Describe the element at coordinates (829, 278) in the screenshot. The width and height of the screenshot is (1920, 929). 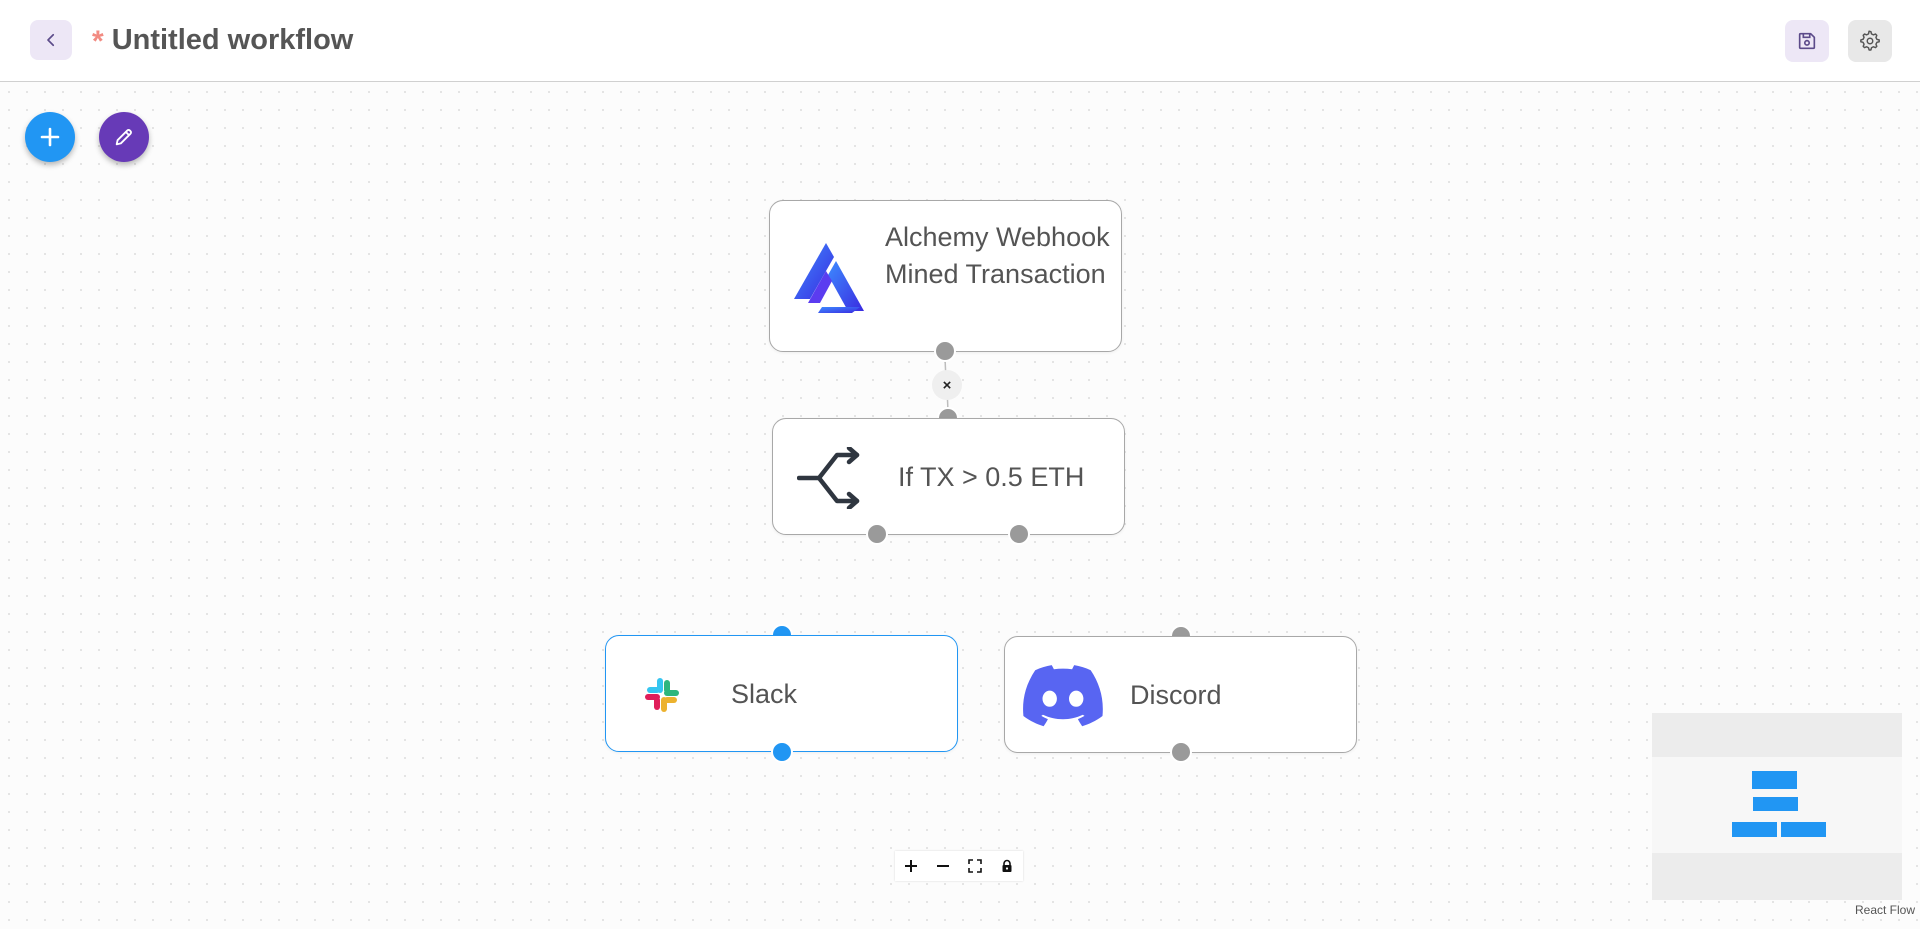
I see `alchemy-logo-icon` at that location.